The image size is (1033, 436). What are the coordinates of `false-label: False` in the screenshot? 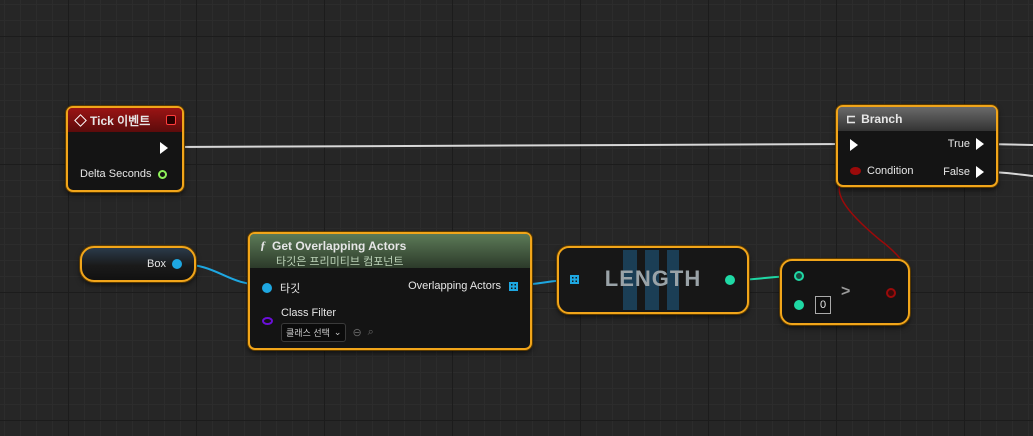 It's located at (956, 172).